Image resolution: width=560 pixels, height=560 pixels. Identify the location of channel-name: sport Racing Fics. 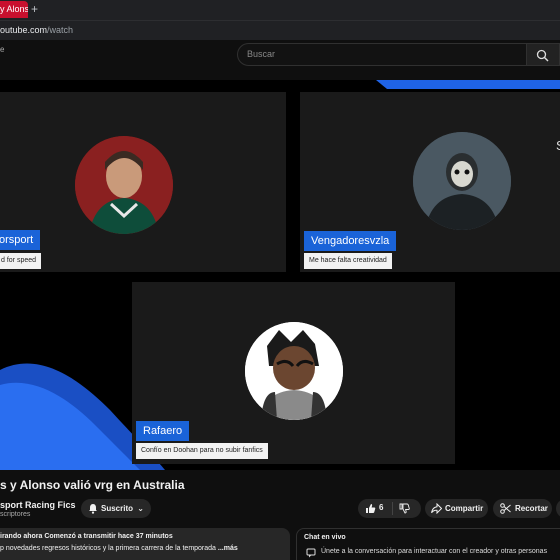
(38, 505).